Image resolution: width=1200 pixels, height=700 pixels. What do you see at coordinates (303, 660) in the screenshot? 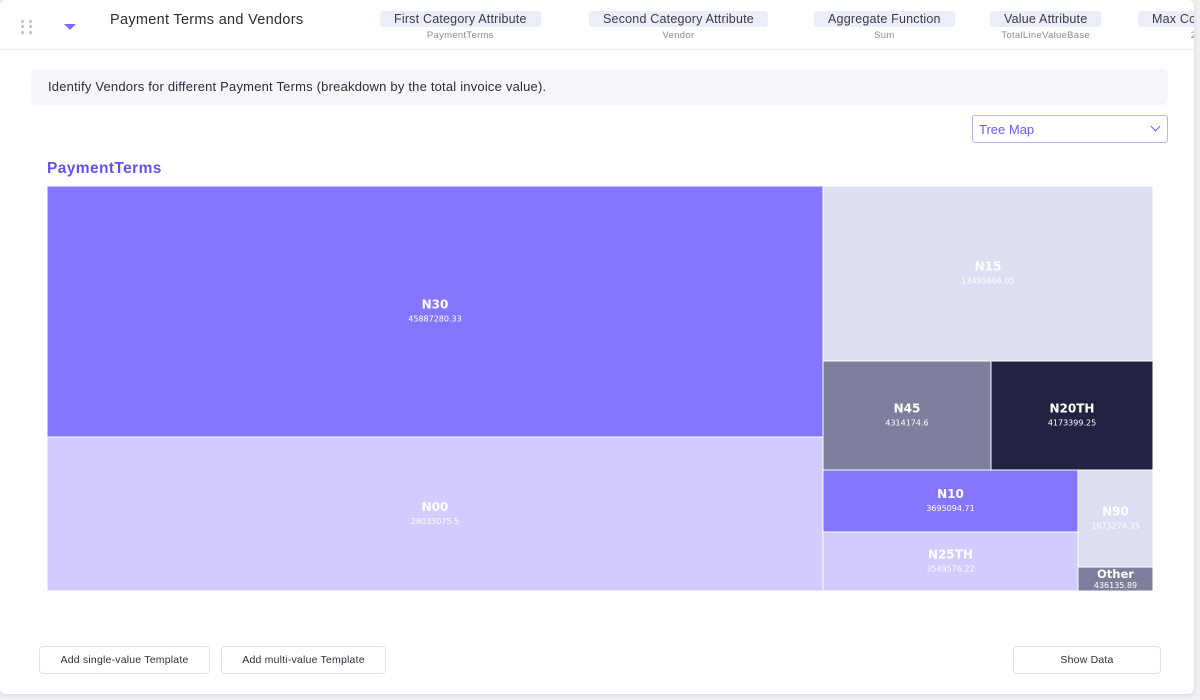
I see `add-multi-value-template-button: Add multi-value Template` at bounding box center [303, 660].